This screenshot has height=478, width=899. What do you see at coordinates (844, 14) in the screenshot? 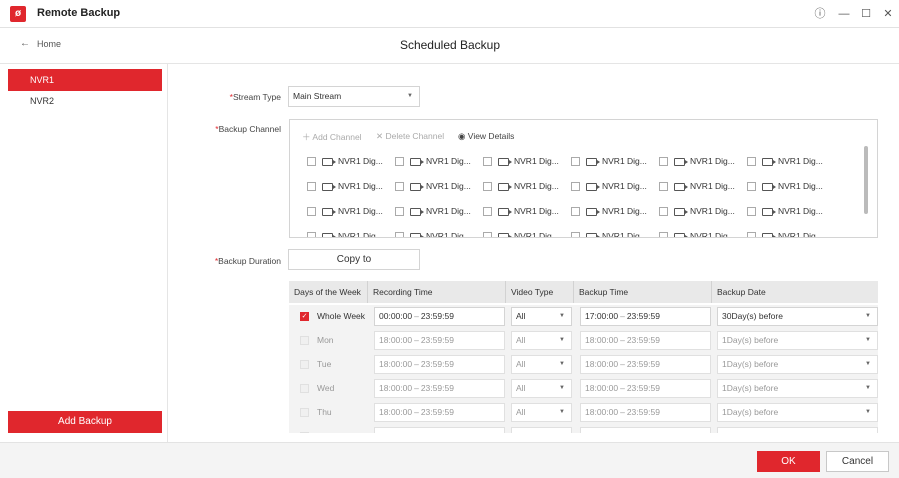
I see `minimize-icon: —` at bounding box center [844, 14].